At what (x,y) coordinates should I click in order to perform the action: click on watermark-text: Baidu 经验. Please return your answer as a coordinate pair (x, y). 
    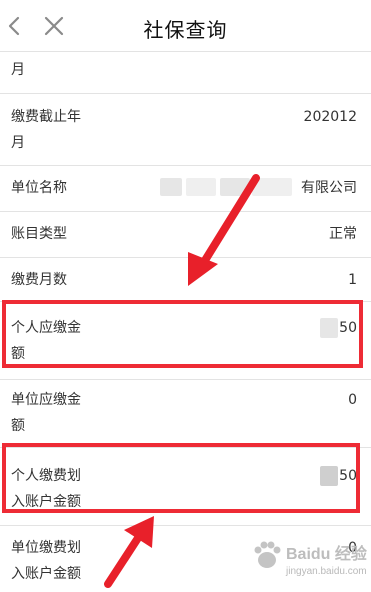
    Looking at the image, I should click on (326, 554).